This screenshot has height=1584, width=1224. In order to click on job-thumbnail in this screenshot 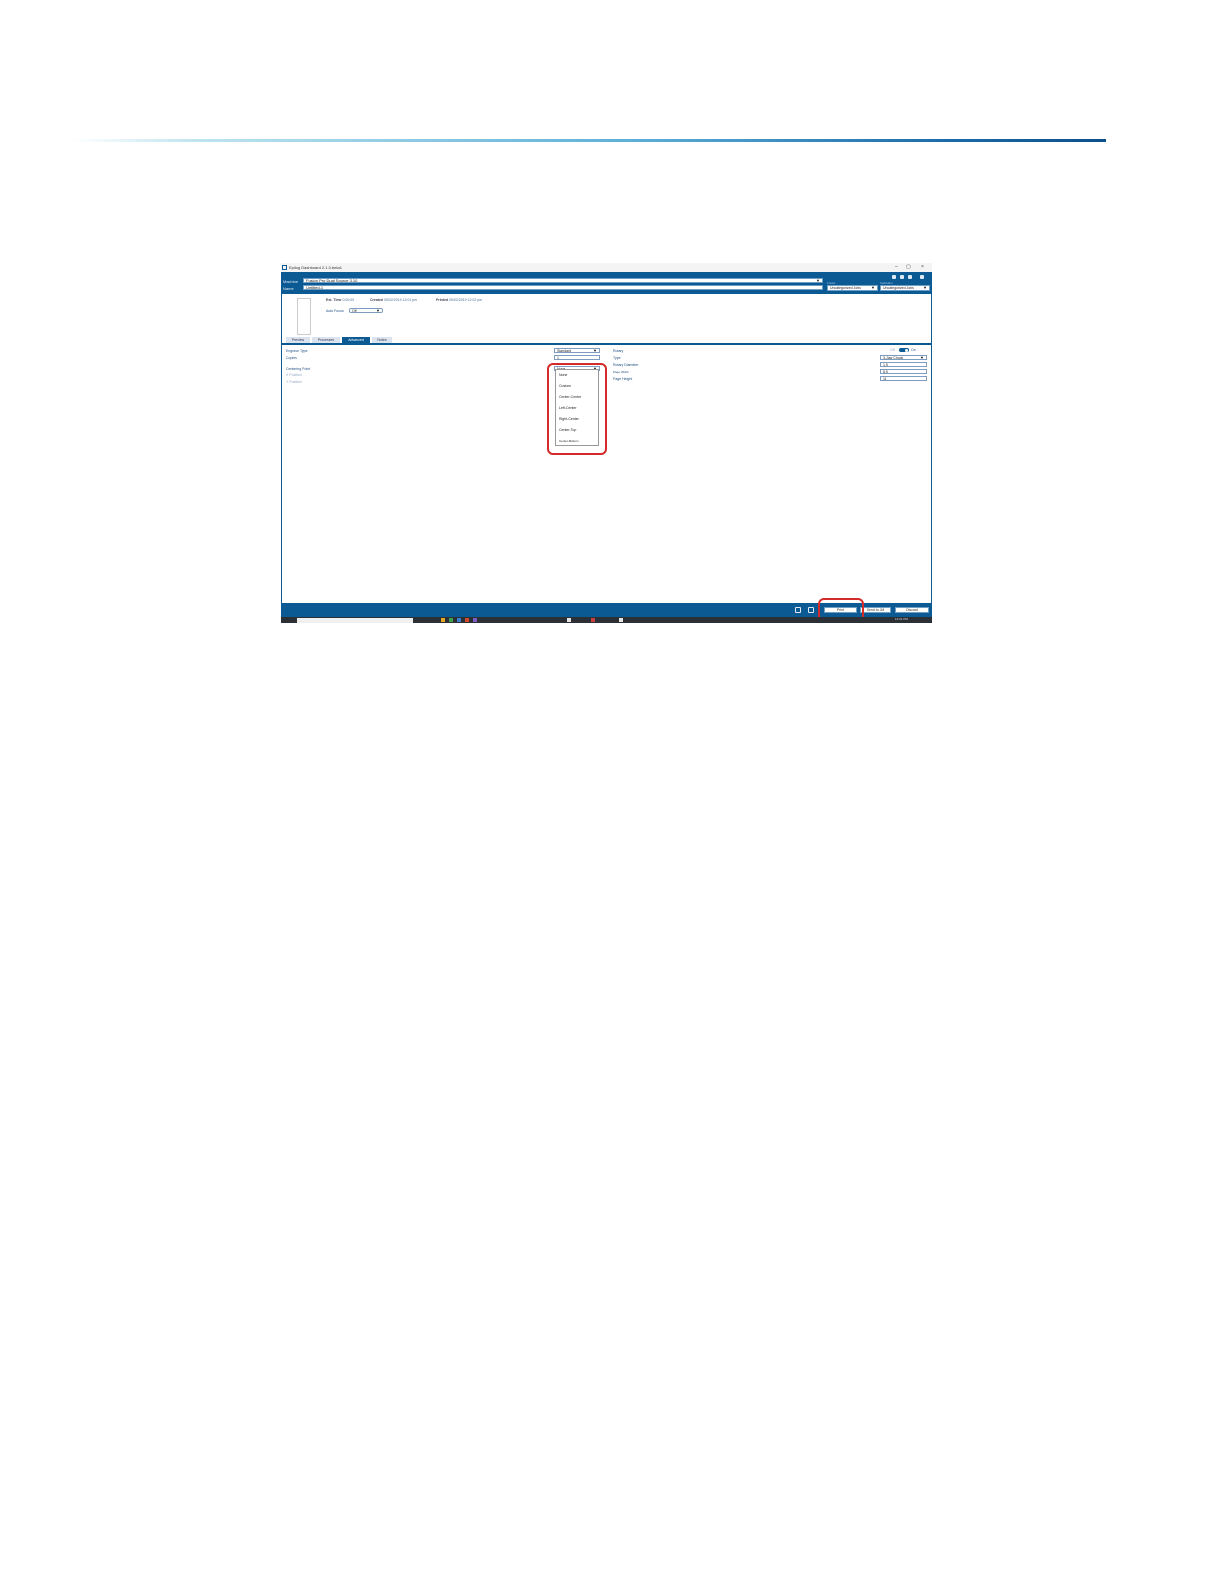, I will do `click(304, 316)`.